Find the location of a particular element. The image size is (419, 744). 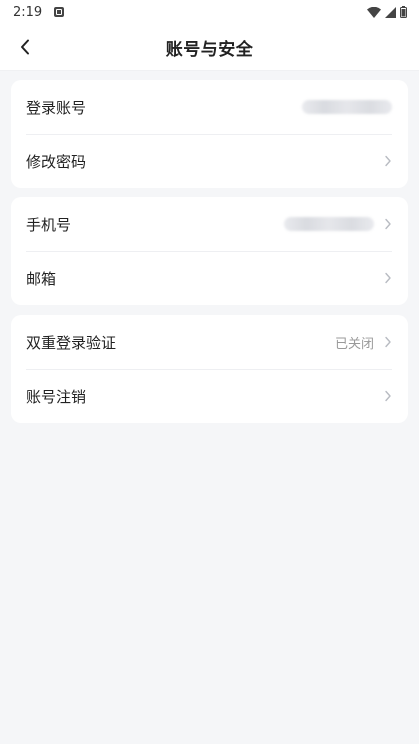

status-bar: 2:19 is located at coordinates (209, 12).